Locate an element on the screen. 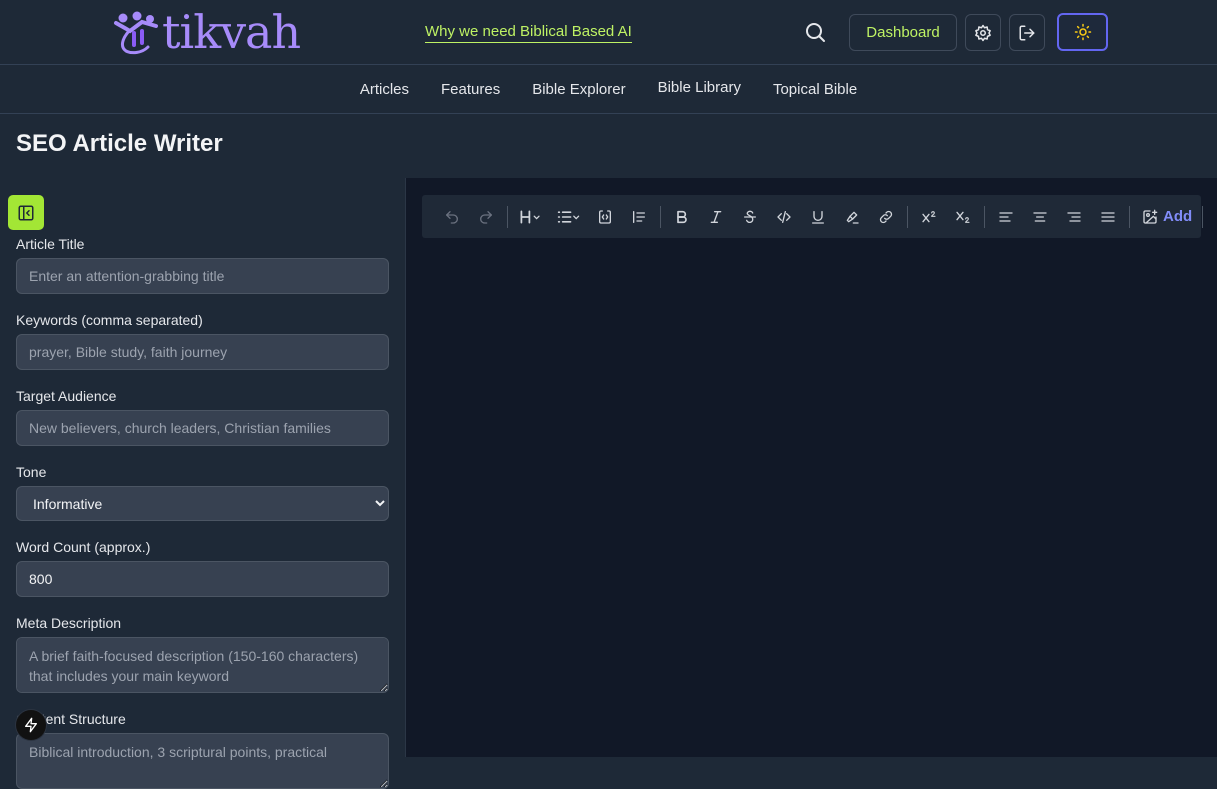 This screenshot has width=1217, height=789. undo-button is located at coordinates (452, 217).